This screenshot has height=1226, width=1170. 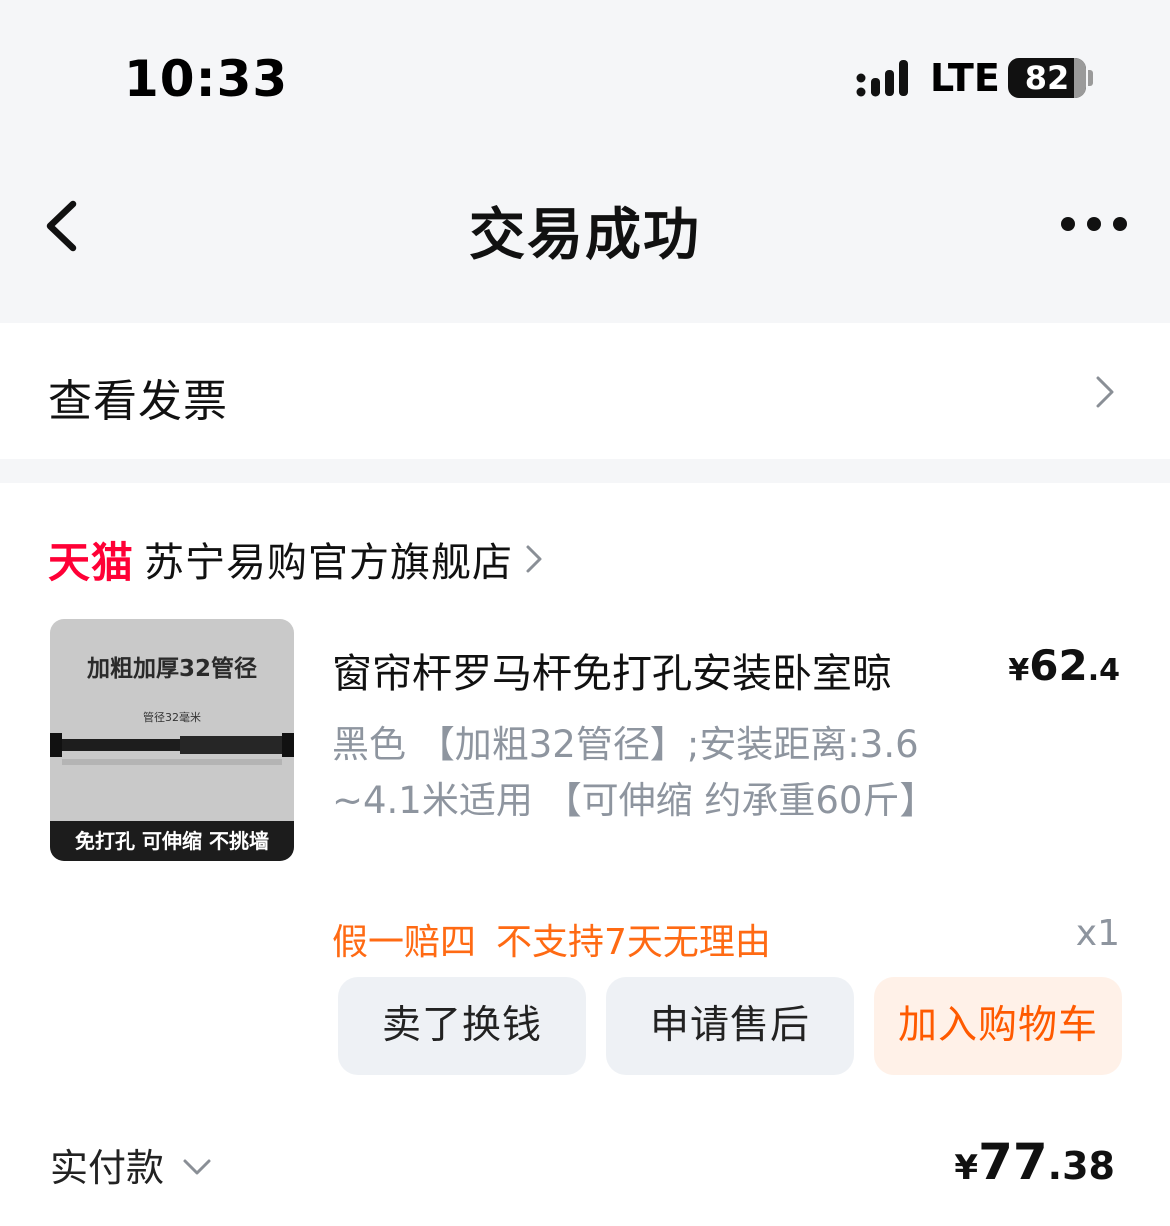 What do you see at coordinates (730, 1026) in the screenshot?
I see `after-sales-button: 申请售后` at bounding box center [730, 1026].